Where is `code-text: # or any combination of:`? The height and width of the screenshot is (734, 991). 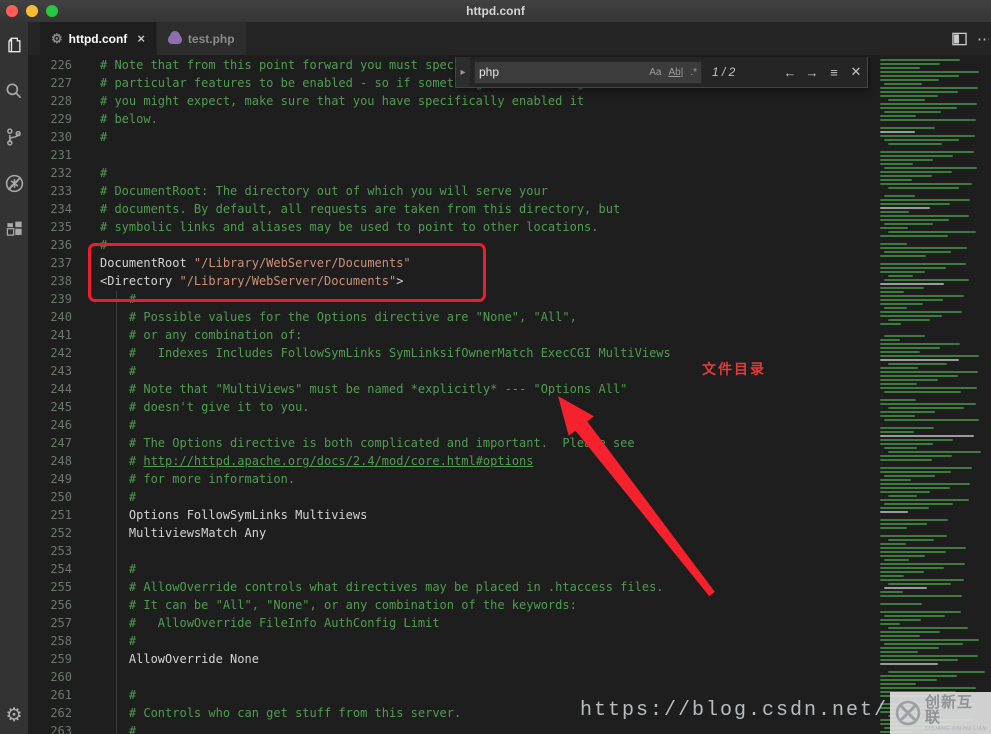 code-text: # or any combination of: is located at coordinates (201, 335).